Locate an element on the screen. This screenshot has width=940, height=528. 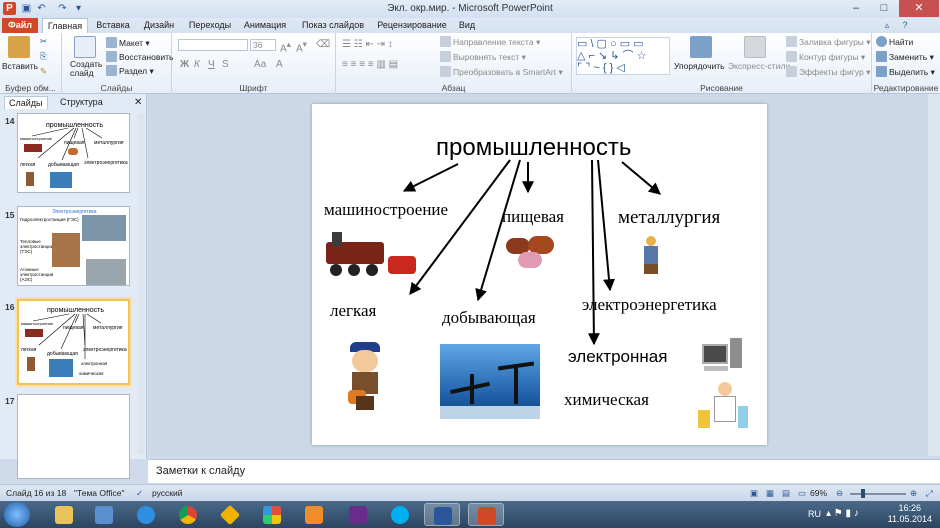
format-painter-icon: ✎ is located at coordinates (43, 71).